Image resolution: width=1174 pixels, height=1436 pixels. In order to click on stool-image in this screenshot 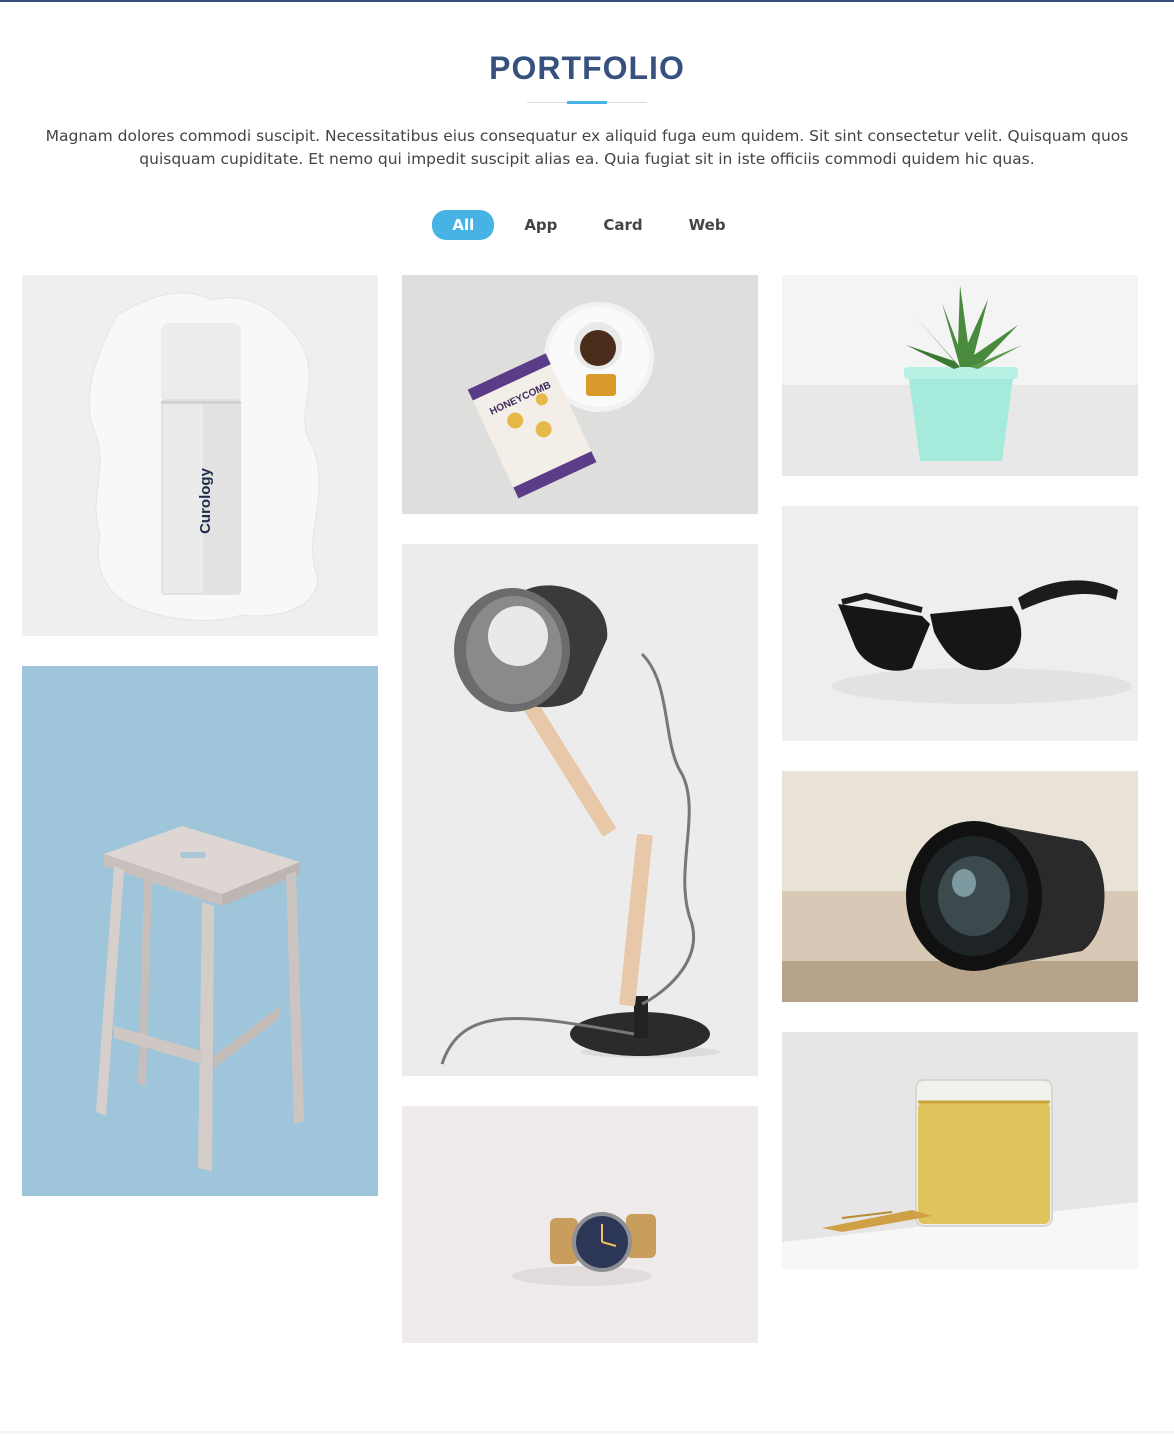, I will do `click(200, 931)`.